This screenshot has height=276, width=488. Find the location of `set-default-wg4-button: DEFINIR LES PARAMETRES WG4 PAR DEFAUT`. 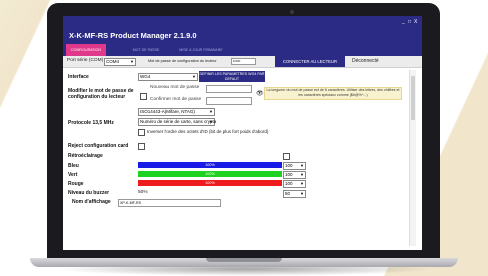

set-default-wg4-button: DEFINIR LES PARAMETRES WG4 PAR DEFAUT is located at coordinates (232, 76).